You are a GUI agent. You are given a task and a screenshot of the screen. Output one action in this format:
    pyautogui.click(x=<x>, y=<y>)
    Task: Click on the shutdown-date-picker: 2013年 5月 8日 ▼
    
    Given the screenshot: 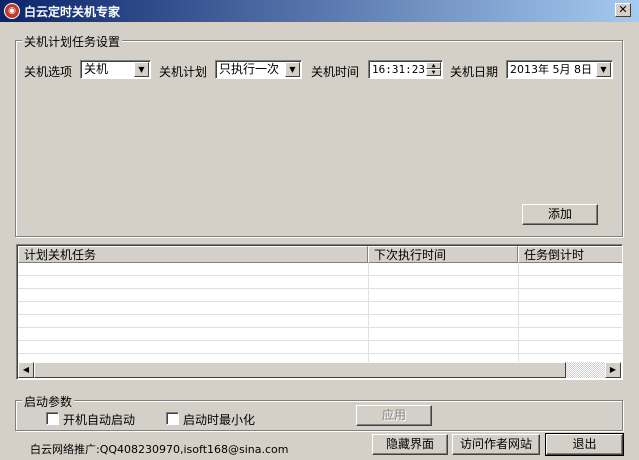 What is the action you would take?
    pyautogui.click(x=559, y=69)
    